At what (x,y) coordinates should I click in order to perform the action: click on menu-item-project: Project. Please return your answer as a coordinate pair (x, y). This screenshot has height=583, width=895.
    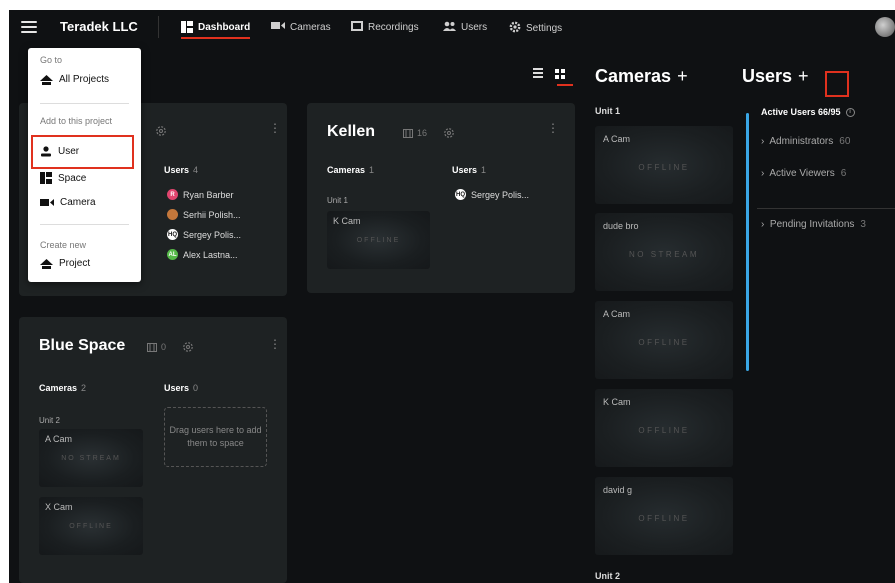
    Looking at the image, I should click on (65, 263).